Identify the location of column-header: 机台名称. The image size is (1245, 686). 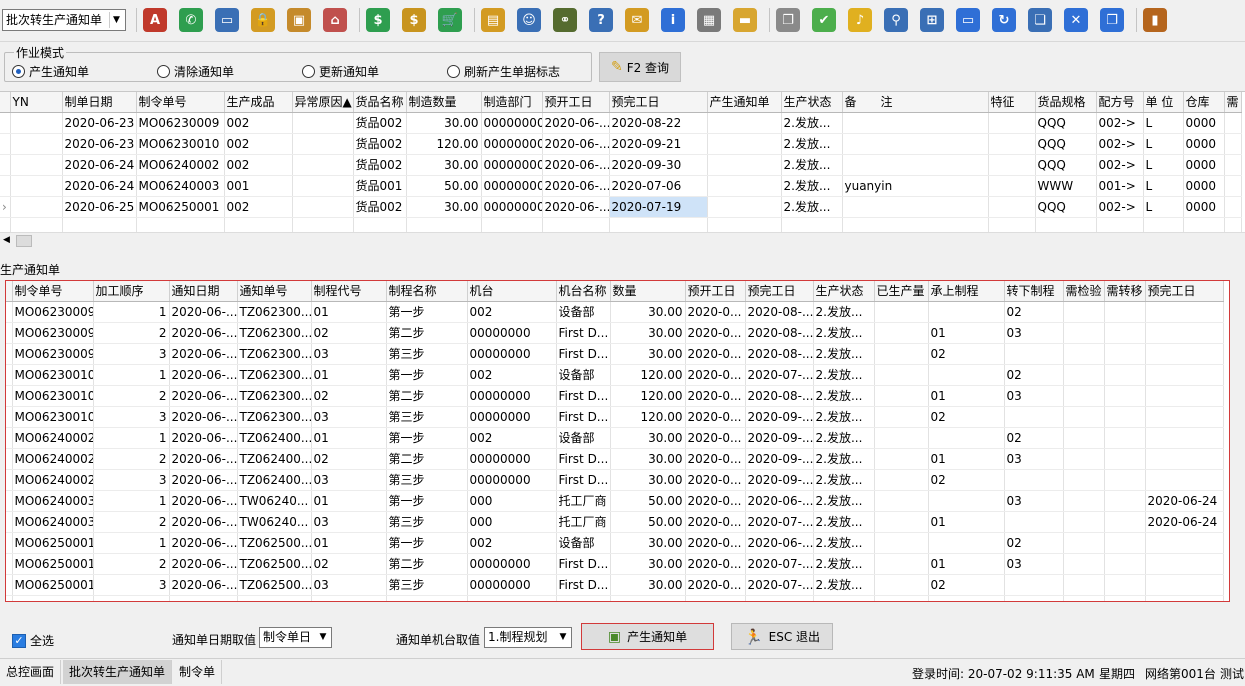
(583, 291).